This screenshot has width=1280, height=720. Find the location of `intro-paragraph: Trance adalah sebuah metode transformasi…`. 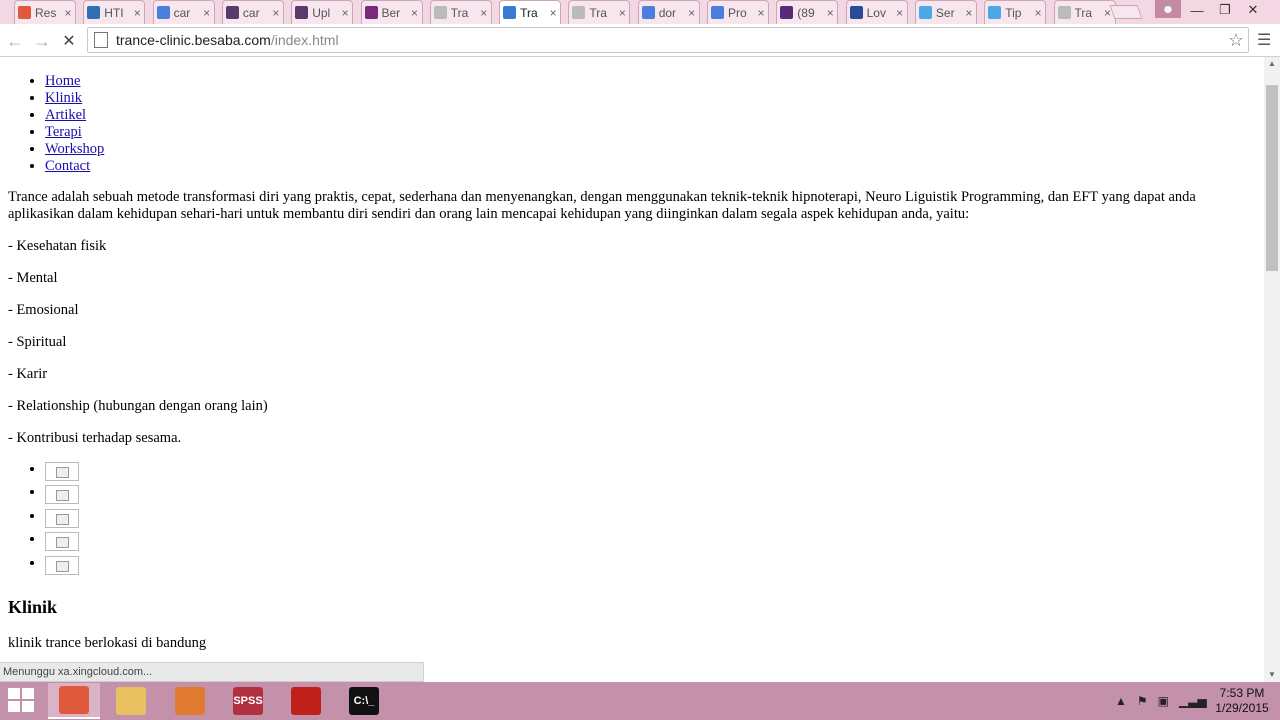

intro-paragraph: Trance adalah sebuah metode transformasi… is located at coordinates (602, 205).